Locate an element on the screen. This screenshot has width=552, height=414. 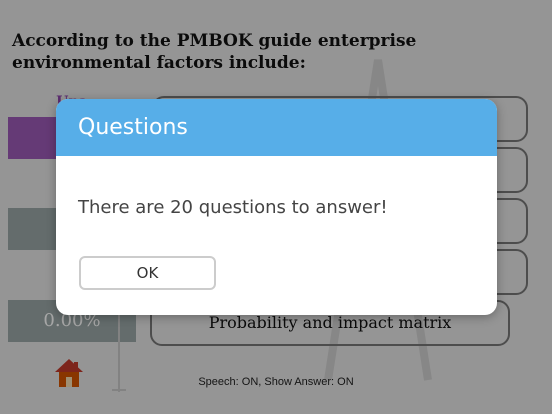
dialog-message: There are 20 questions to answer! is located at coordinates (233, 207).